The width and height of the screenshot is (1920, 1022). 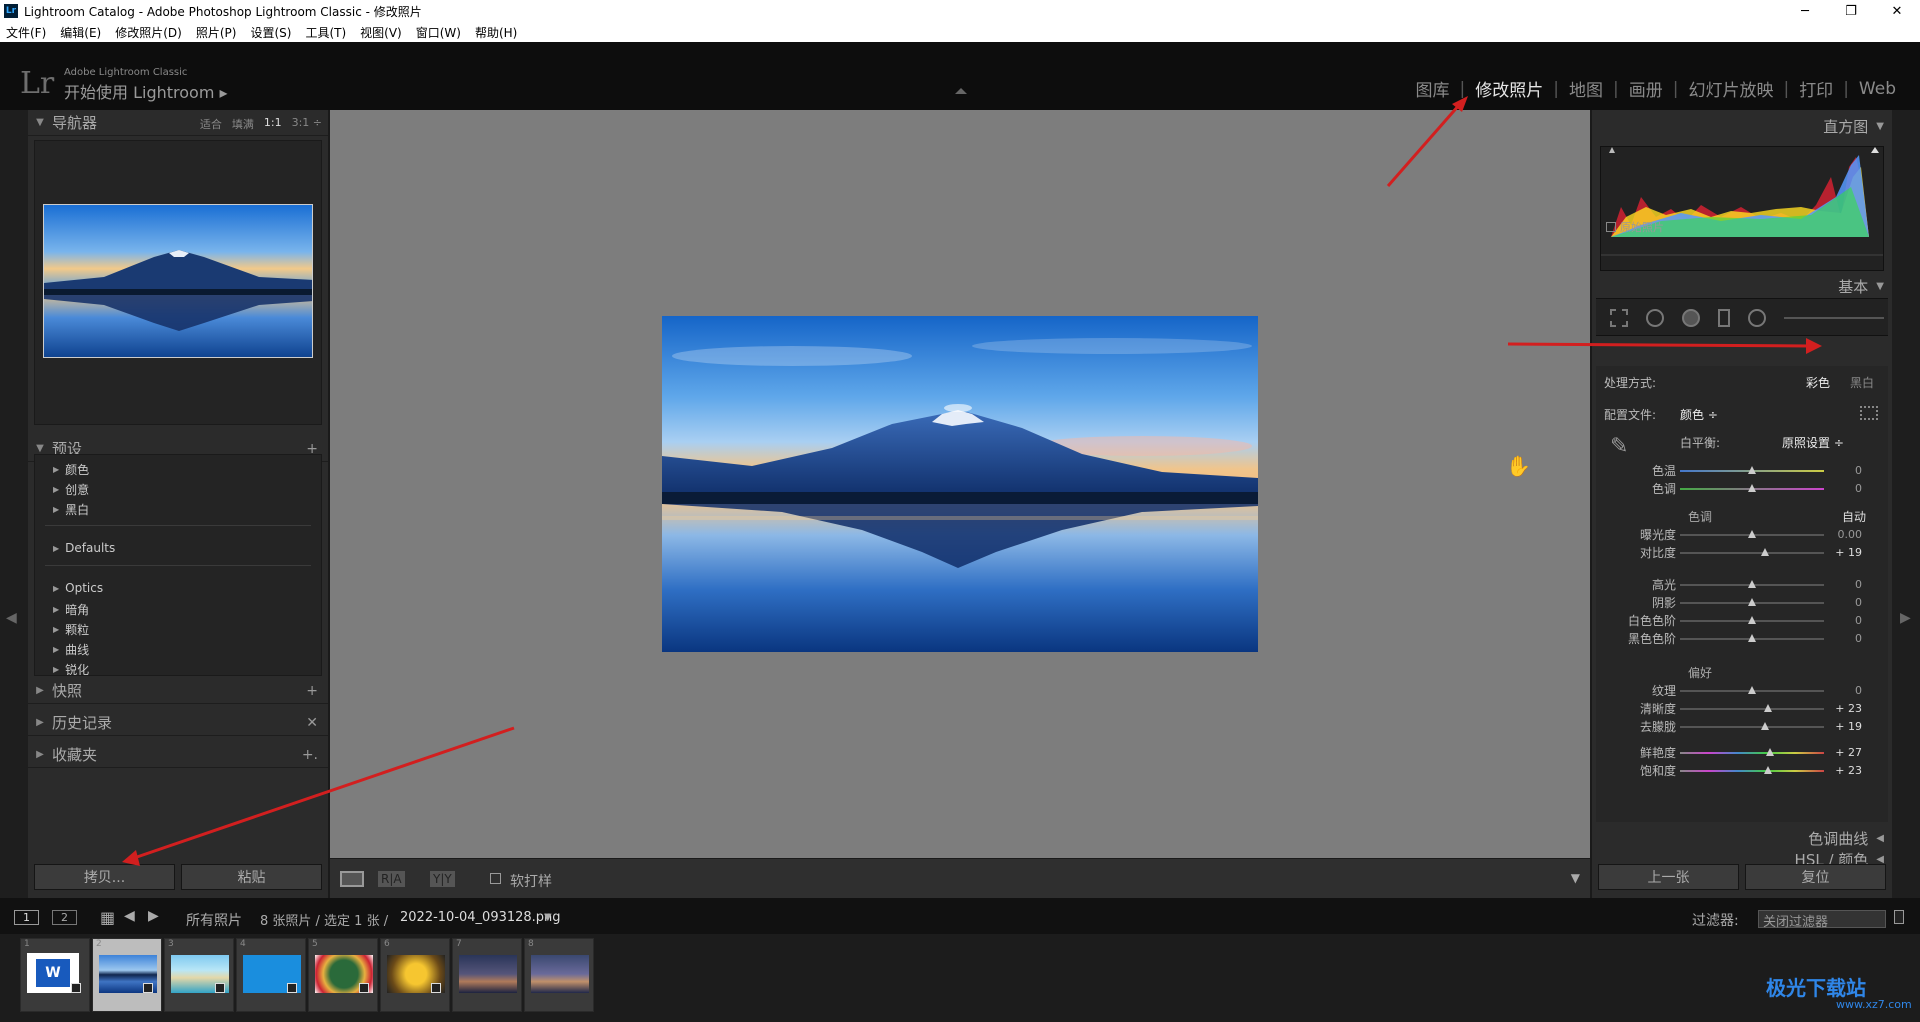 I want to click on thumbnail-7: 7, so click(x=487, y=975).